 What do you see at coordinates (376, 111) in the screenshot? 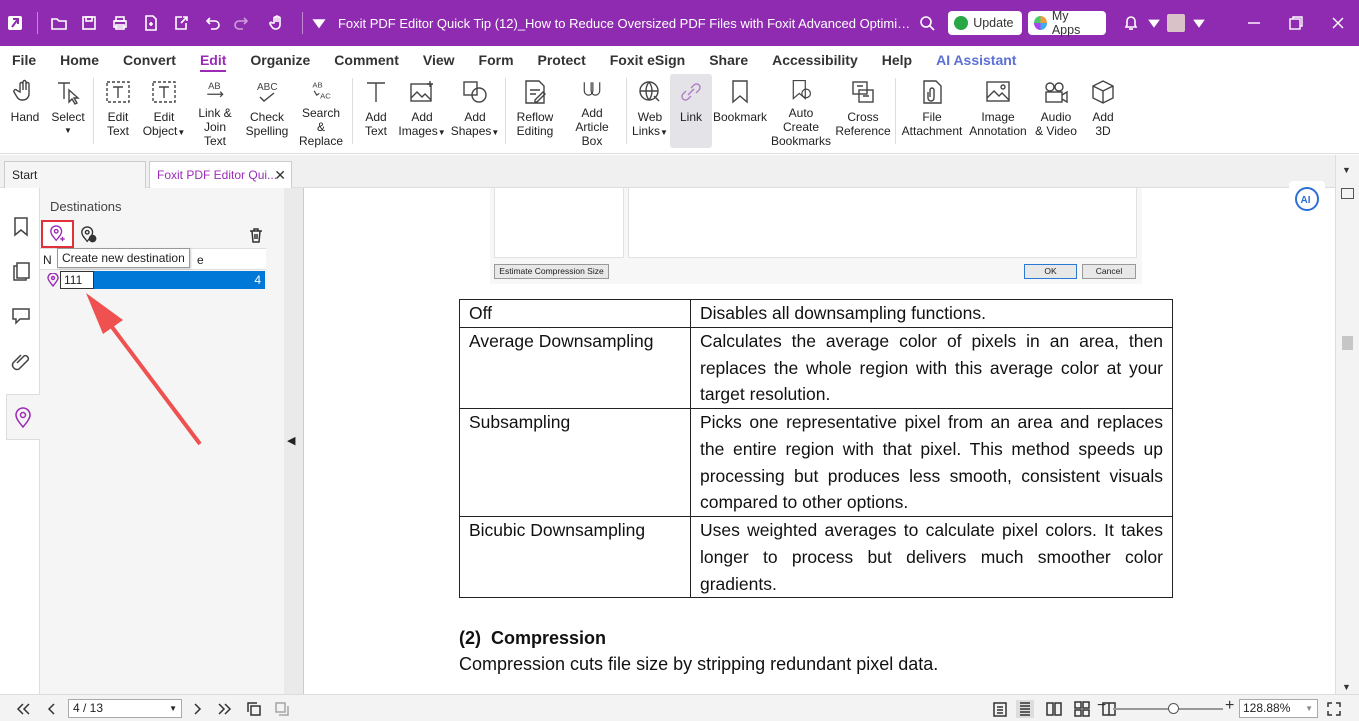
I see `add-text-button: Add Text` at bounding box center [376, 111].